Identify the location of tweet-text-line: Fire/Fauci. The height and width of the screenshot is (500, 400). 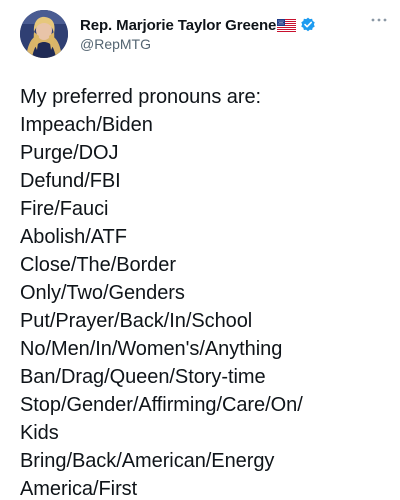
(64, 209).